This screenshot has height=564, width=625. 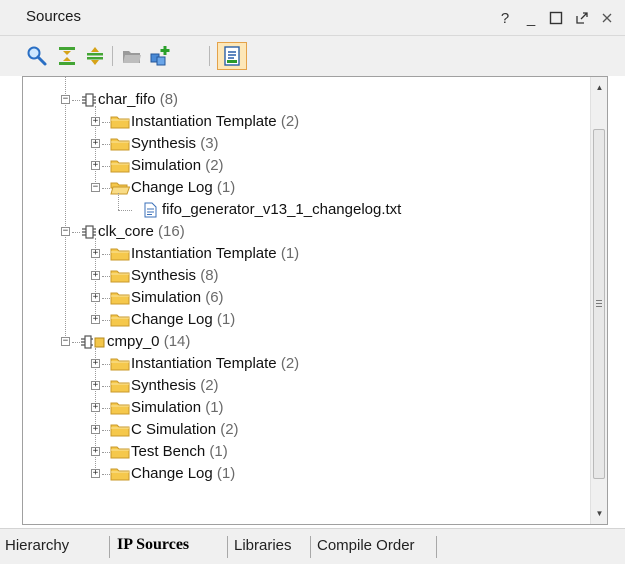 I want to click on toolbar-separator, so click(x=112, y=56).